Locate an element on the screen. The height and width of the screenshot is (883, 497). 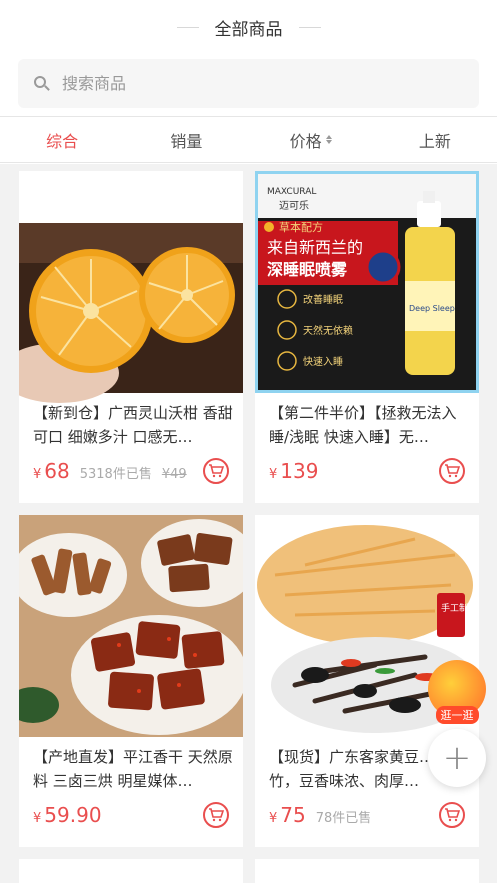
search-icon is located at coordinates (42, 83).